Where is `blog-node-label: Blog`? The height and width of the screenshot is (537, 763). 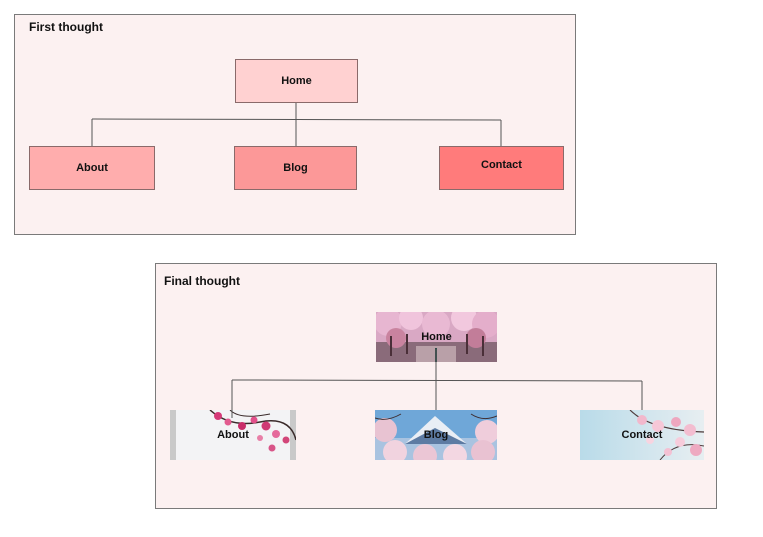
blog-node-label: Blog is located at coordinates (295, 168).